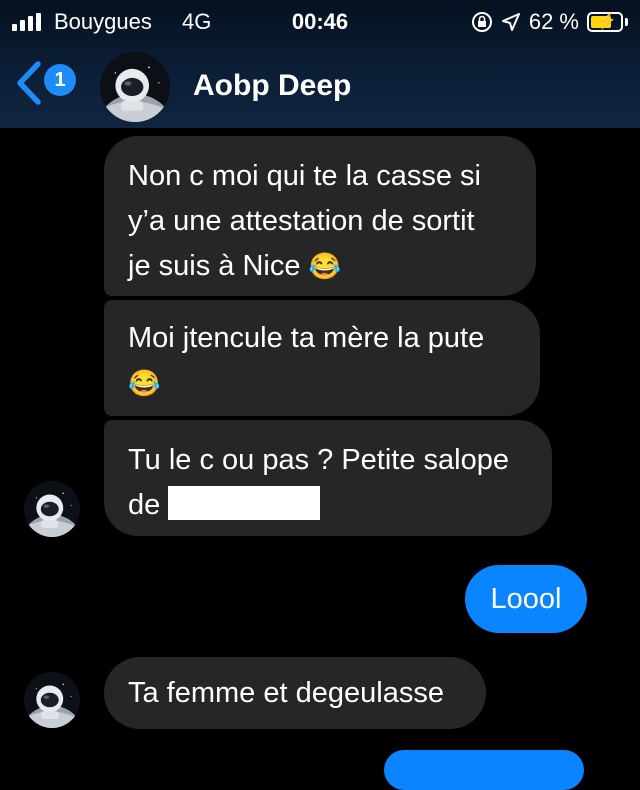 The width and height of the screenshot is (640, 790). What do you see at coordinates (144, 505) in the screenshot?
I see `message-text: de` at bounding box center [144, 505].